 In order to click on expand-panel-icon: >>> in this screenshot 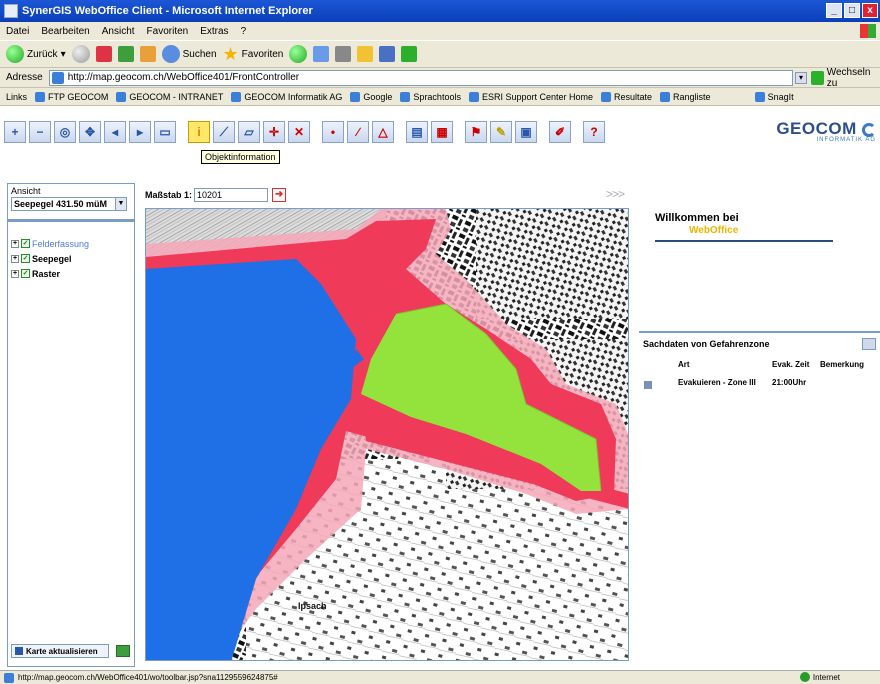, I will do `click(615, 194)`.